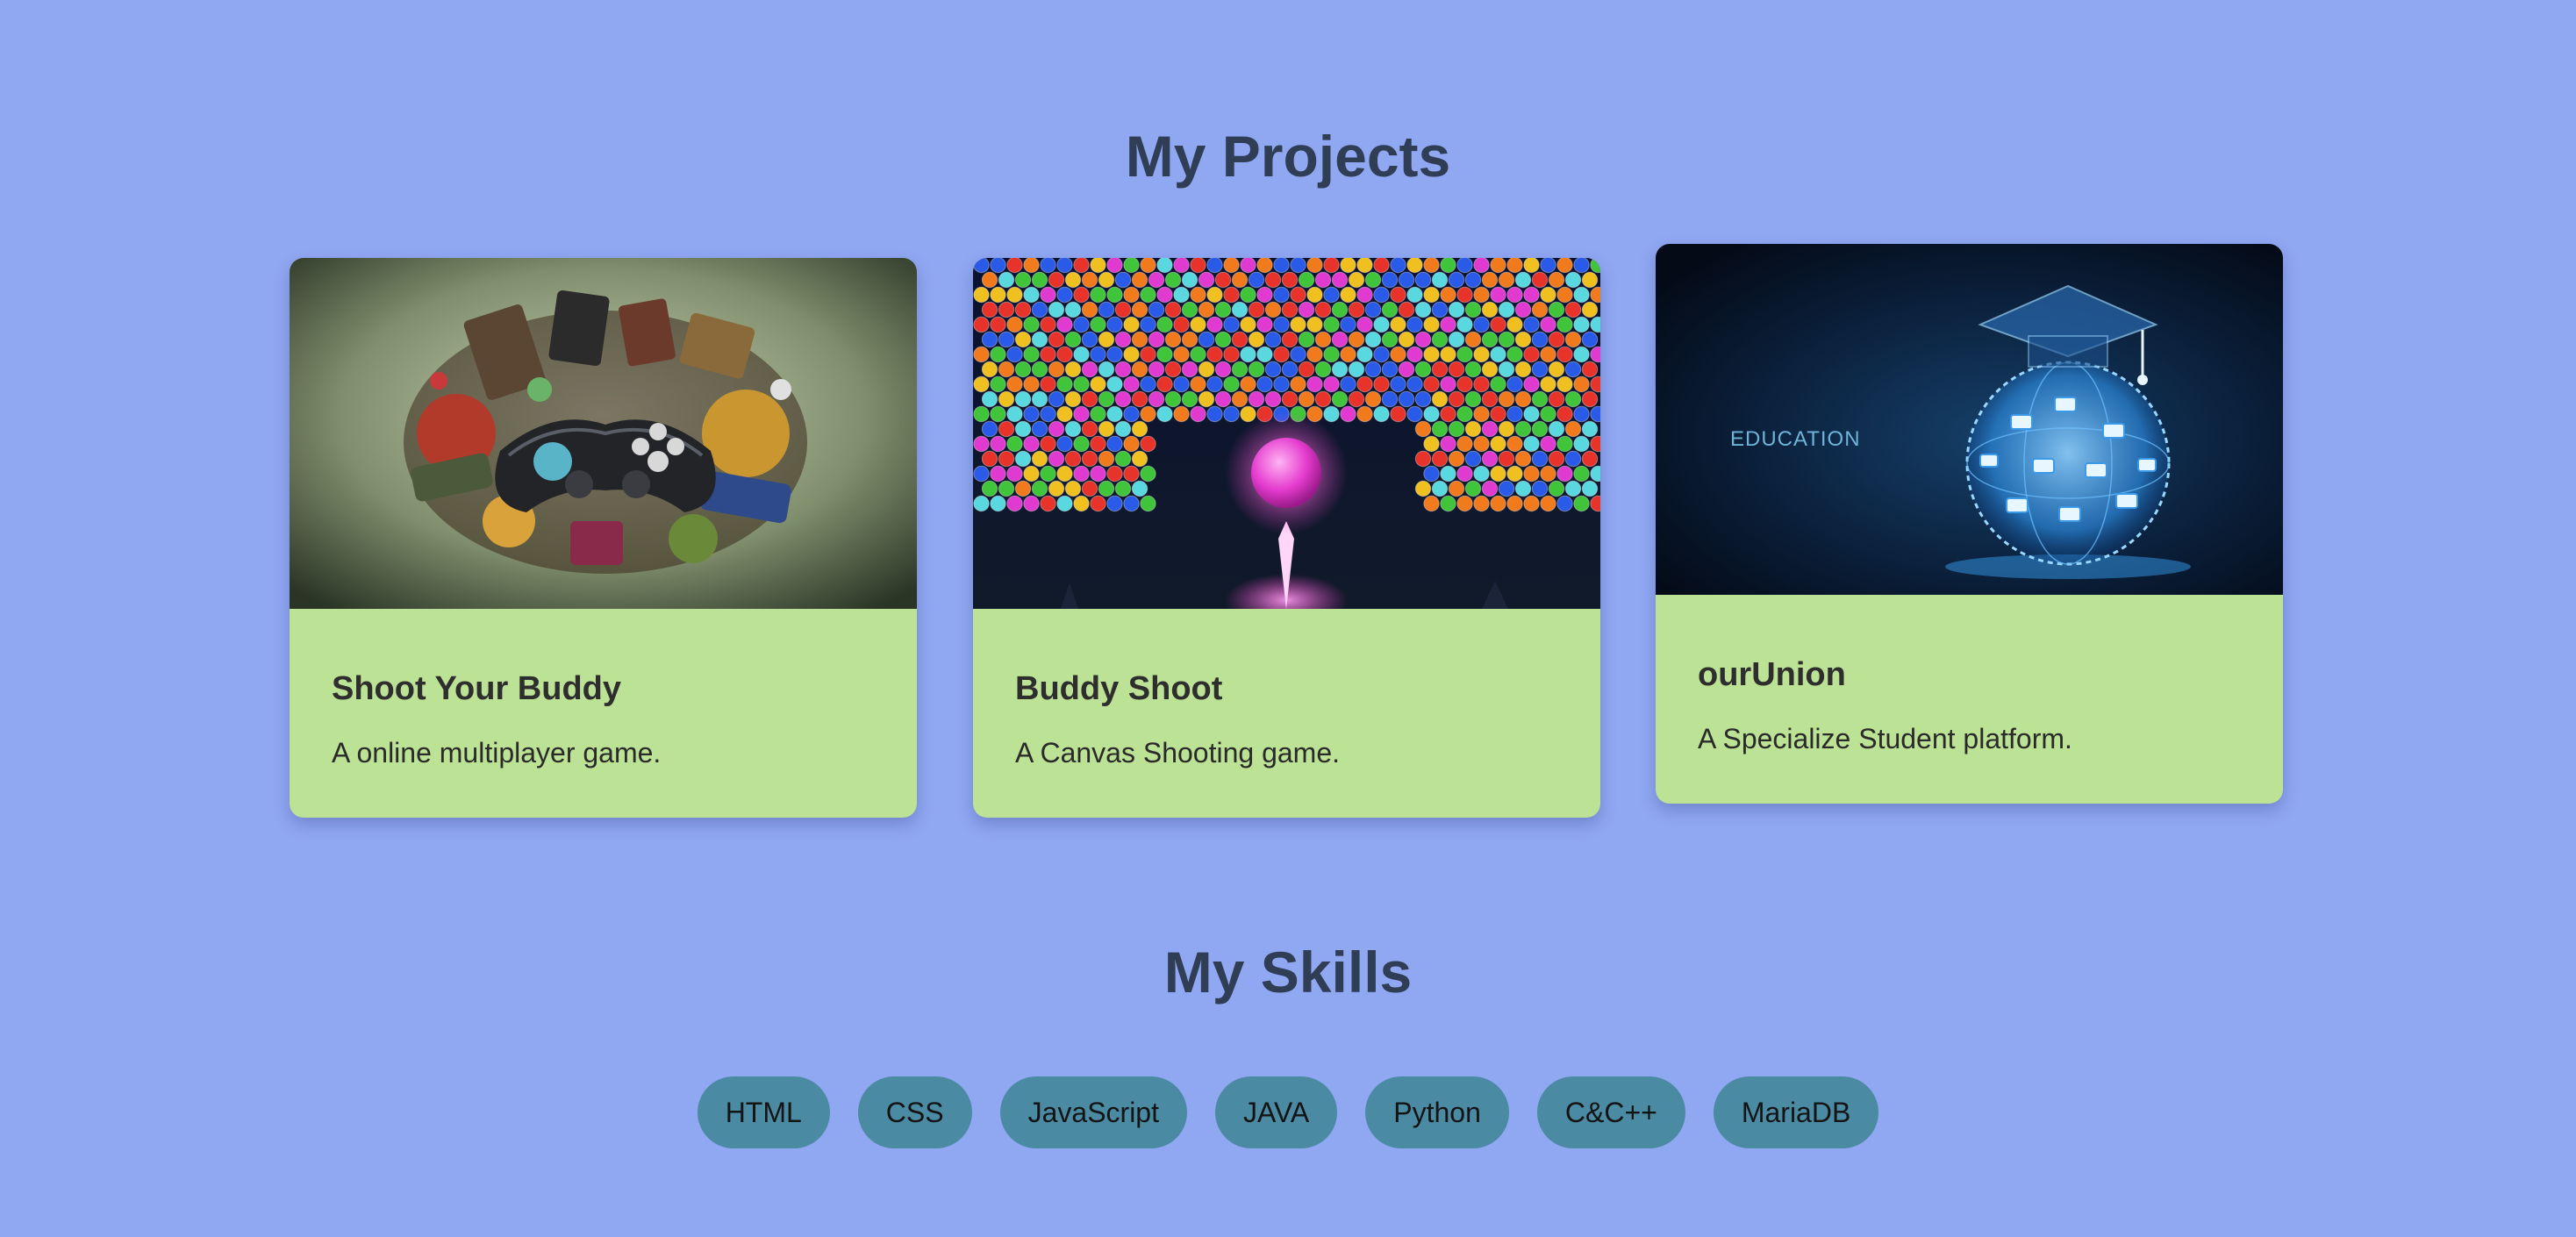  I want to click on education-image-text: EDUCATION, so click(1795, 439).